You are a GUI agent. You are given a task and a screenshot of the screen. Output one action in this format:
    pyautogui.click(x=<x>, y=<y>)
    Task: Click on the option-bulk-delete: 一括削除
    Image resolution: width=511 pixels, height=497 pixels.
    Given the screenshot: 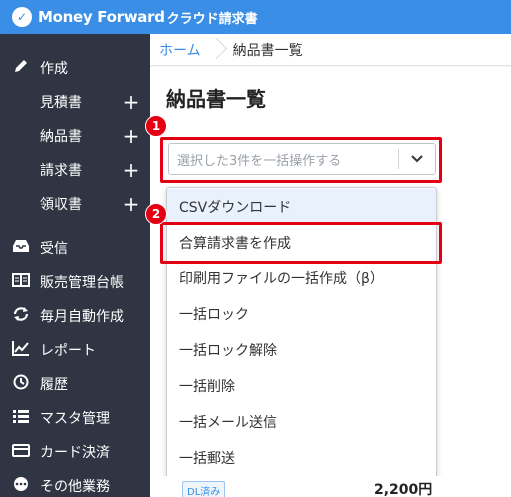 What is the action you would take?
    pyautogui.click(x=301, y=386)
    